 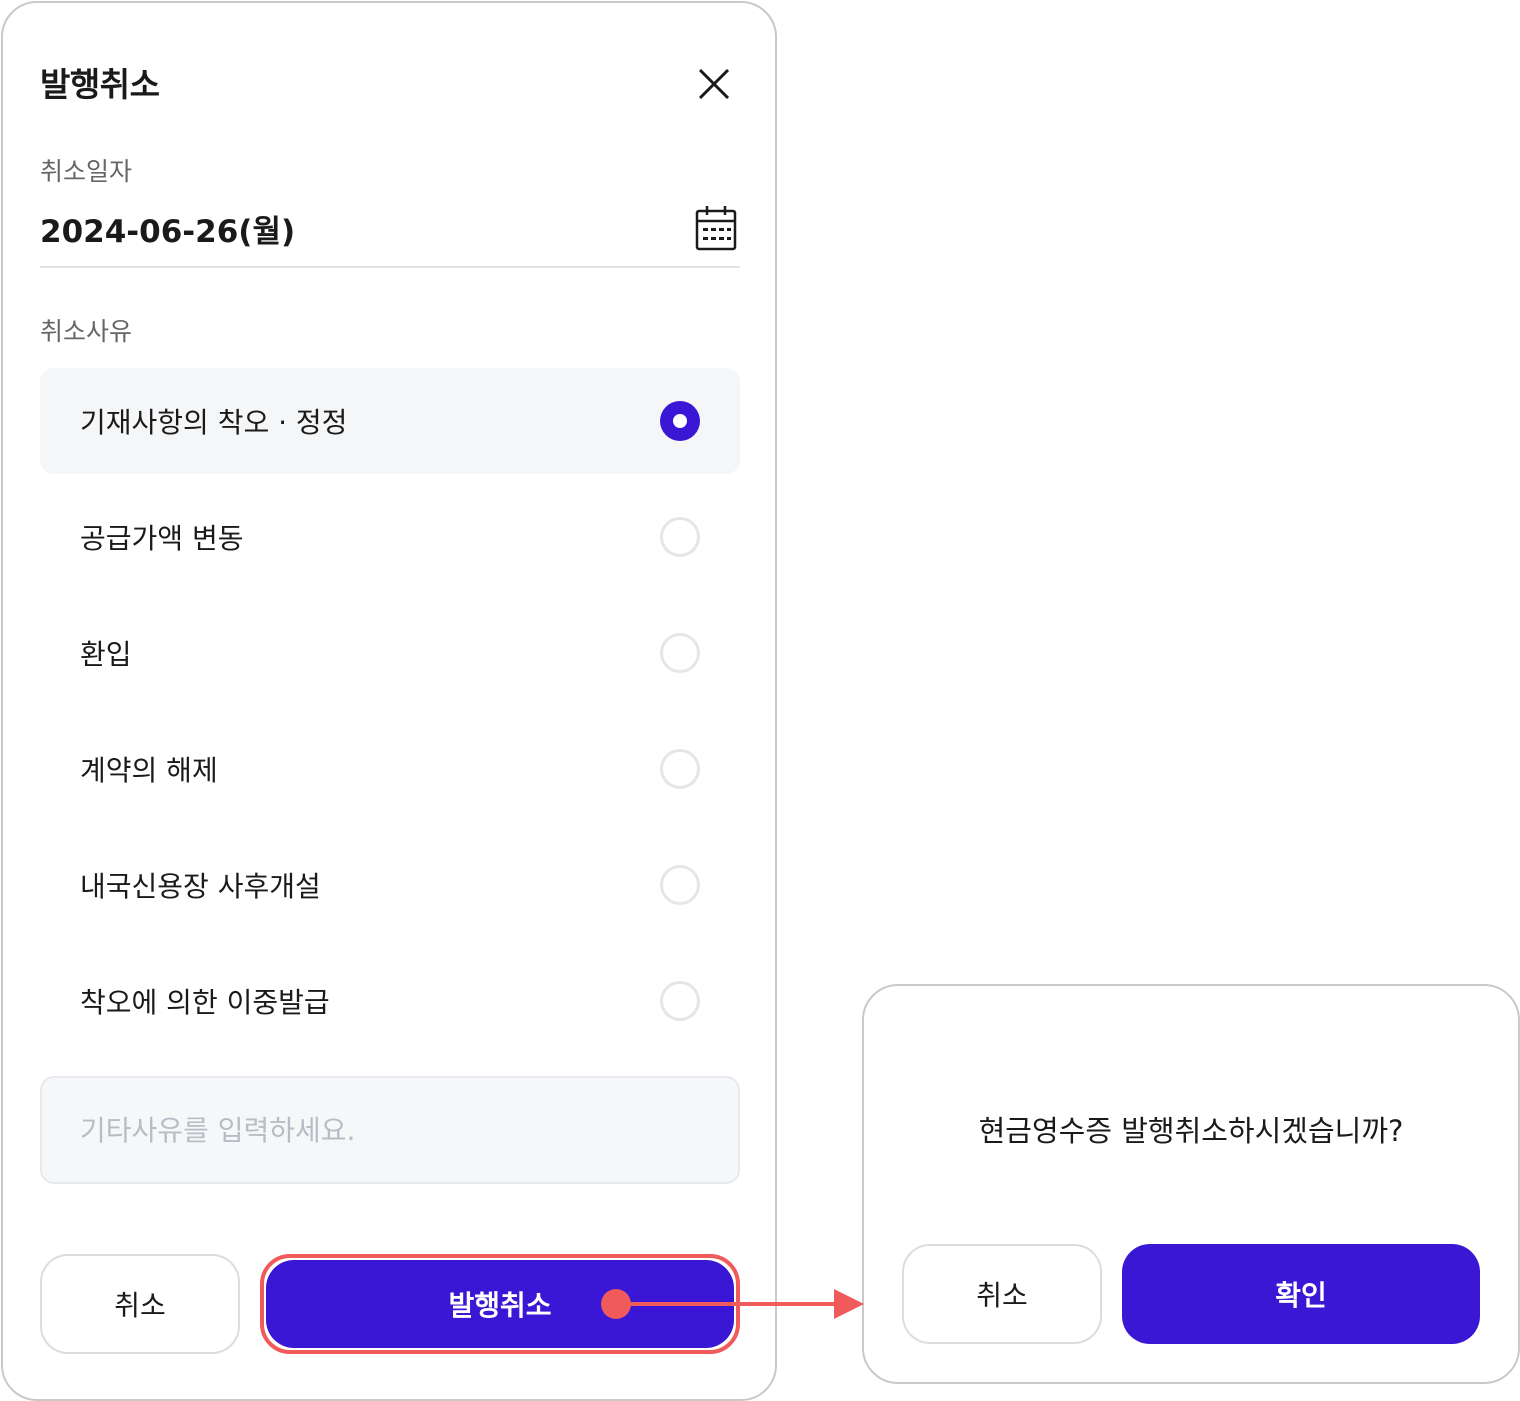 I want to click on reason-option-label: 내국신용장 사후개설, so click(x=200, y=886).